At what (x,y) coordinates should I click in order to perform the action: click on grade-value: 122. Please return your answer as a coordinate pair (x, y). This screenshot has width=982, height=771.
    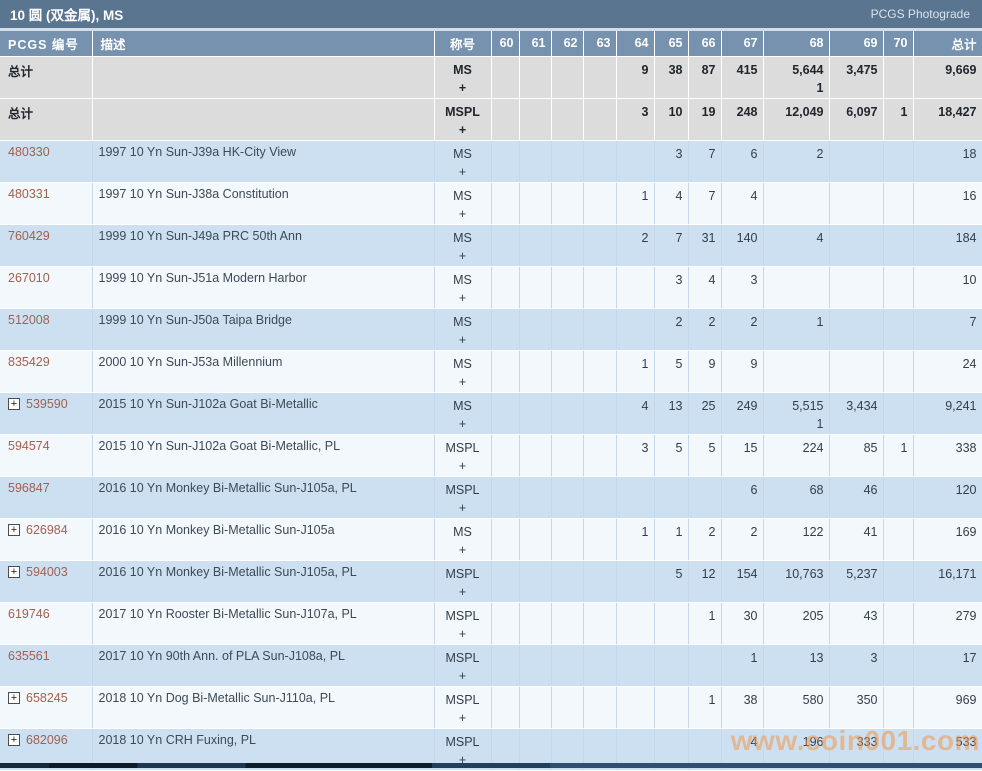
    Looking at the image, I should click on (813, 531).